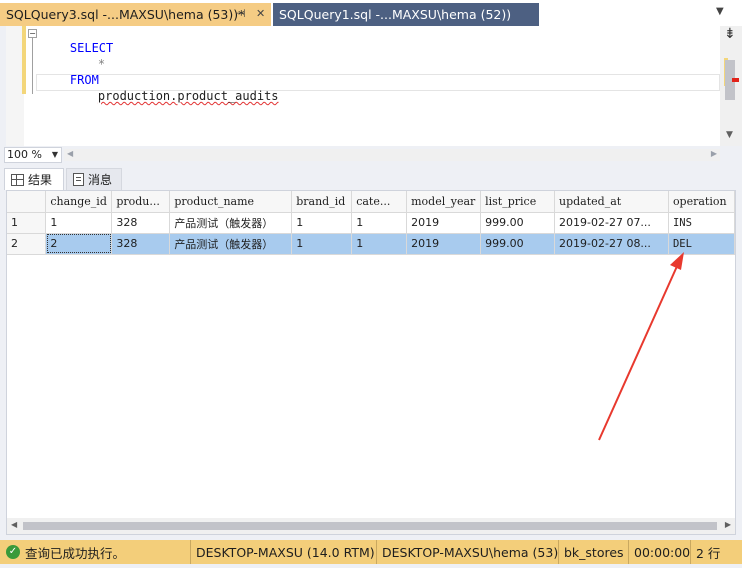  Describe the element at coordinates (260, 13) in the screenshot. I see `close-icon: ✕` at that location.